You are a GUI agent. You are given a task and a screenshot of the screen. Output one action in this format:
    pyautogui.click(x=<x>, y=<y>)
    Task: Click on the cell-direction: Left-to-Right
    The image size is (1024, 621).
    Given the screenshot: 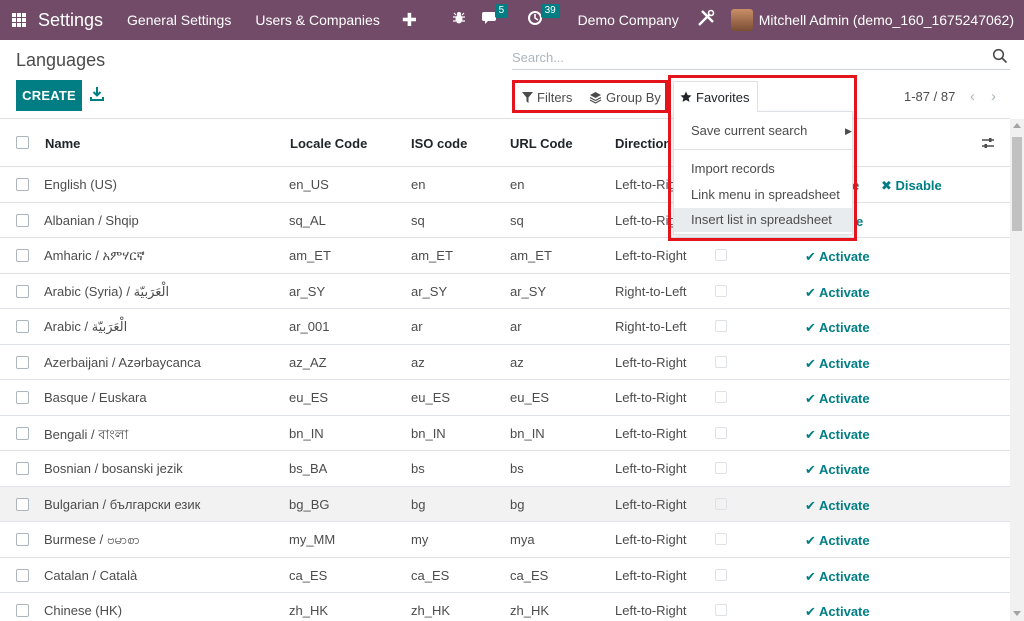 What is the action you would take?
    pyautogui.click(x=651, y=397)
    